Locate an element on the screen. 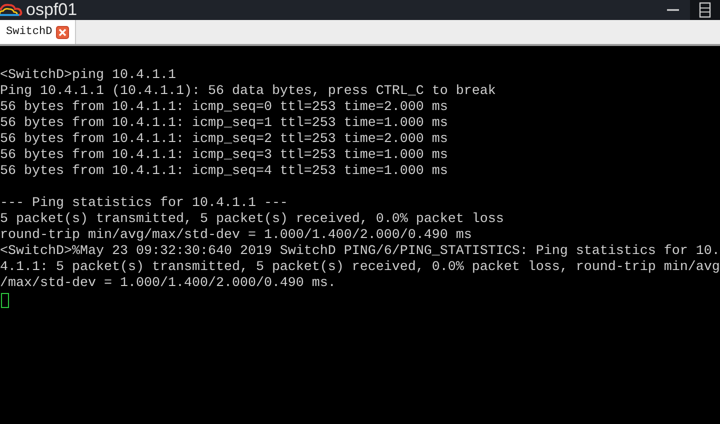 The height and width of the screenshot is (424, 720). terminal-line: round-trip min/avg/max/std-dev = 1.000/1.400/2.000/0.490 ms is located at coordinates (236, 236).